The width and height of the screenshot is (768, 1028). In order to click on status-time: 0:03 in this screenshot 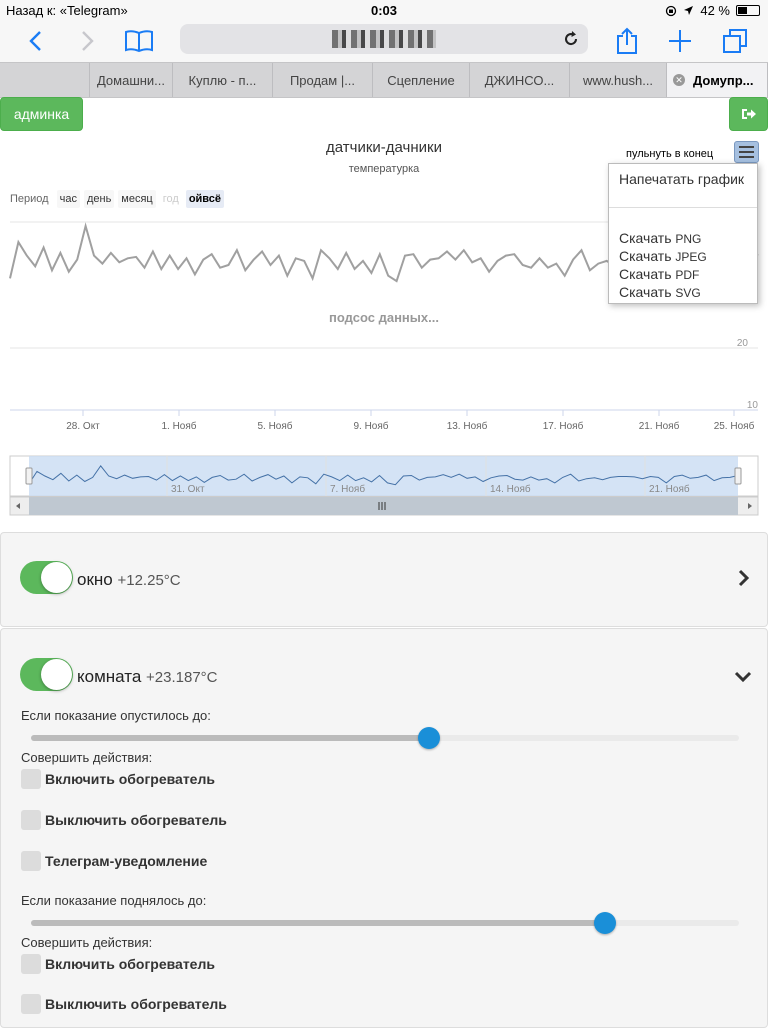, I will do `click(384, 10)`.